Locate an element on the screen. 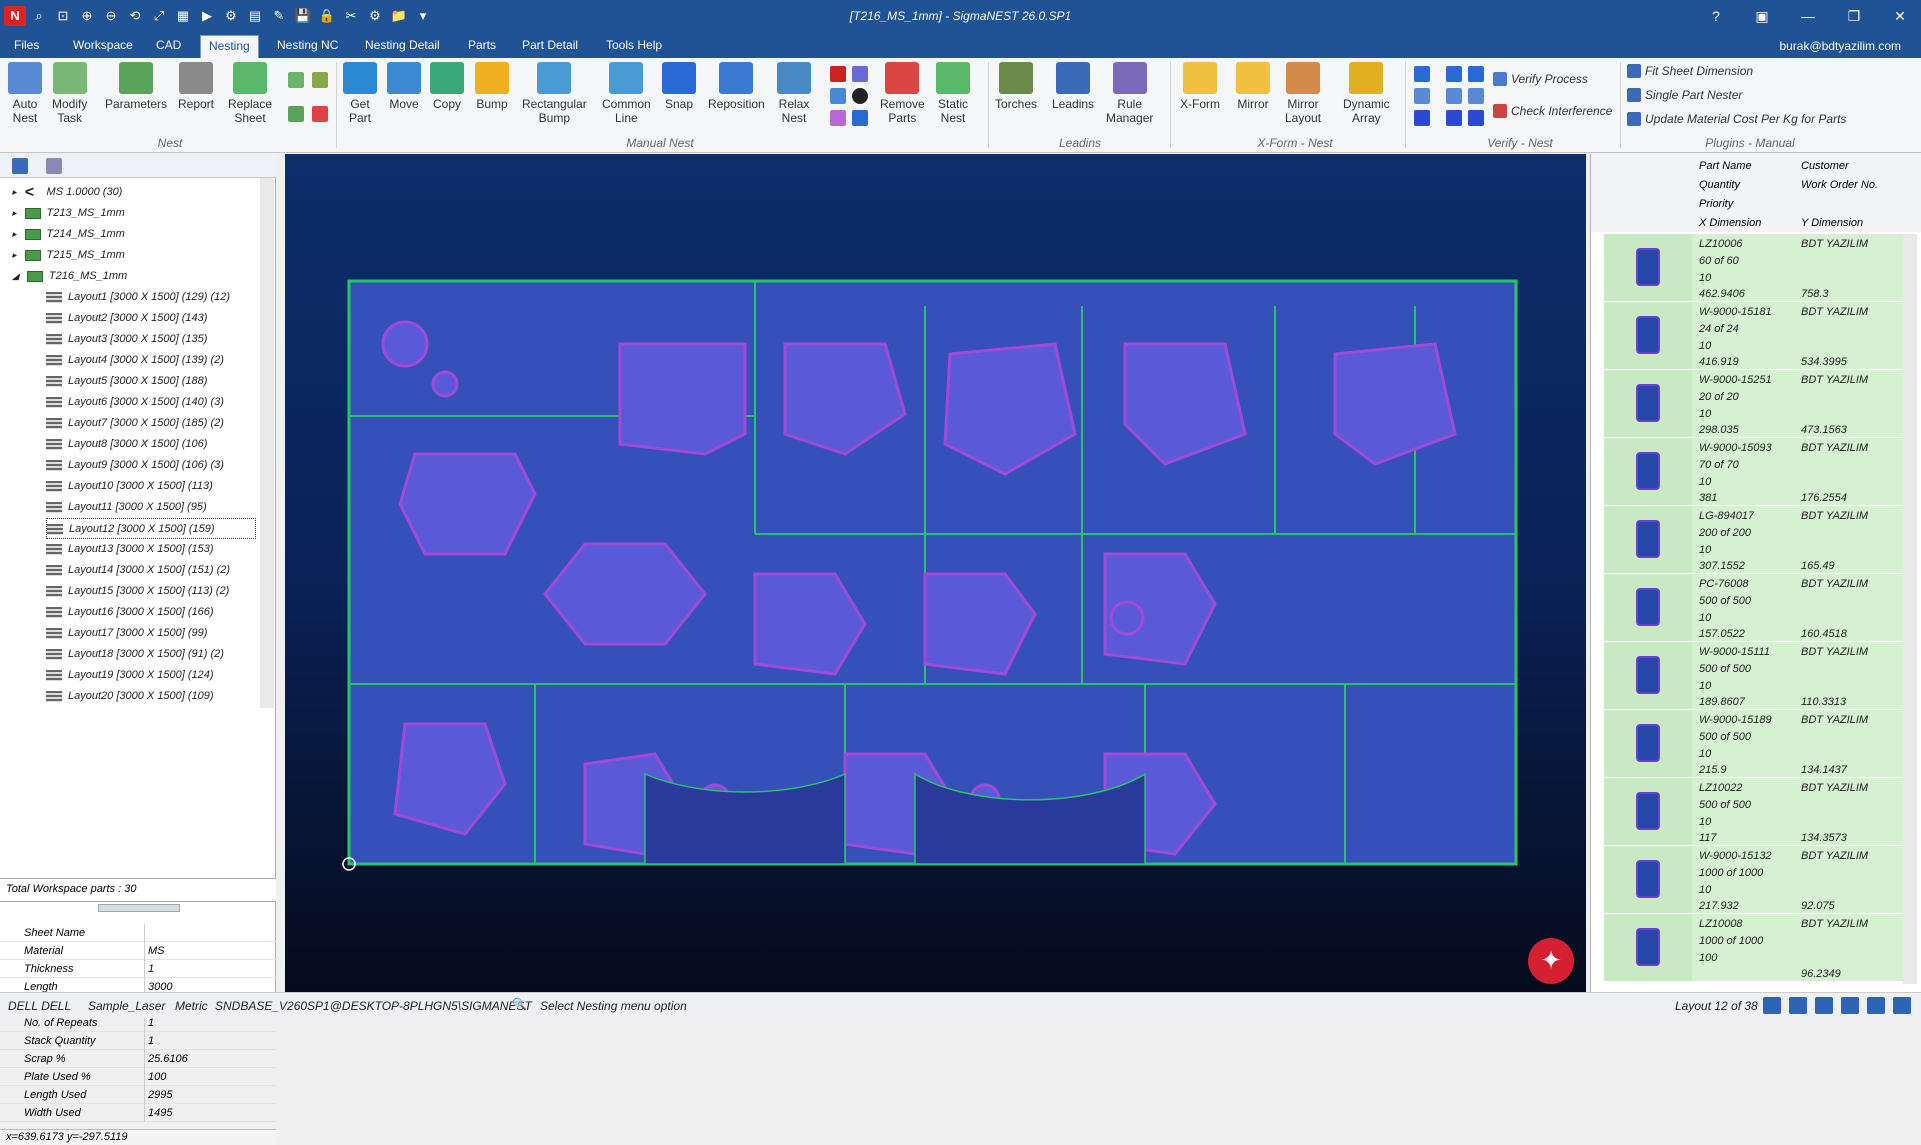  tab-tools-help: Tools Help is located at coordinates (634, 45).